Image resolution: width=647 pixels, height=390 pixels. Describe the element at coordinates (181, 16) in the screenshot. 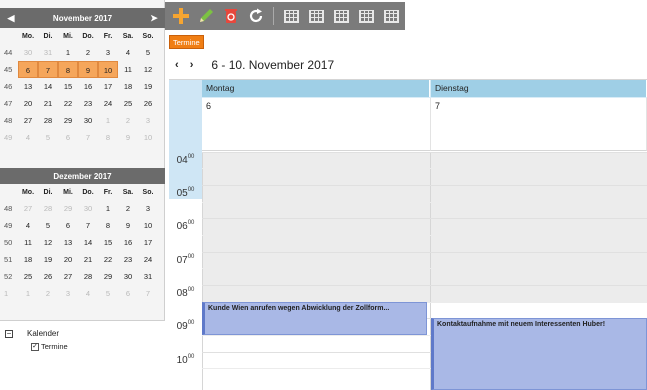

I see `add-icon` at that location.